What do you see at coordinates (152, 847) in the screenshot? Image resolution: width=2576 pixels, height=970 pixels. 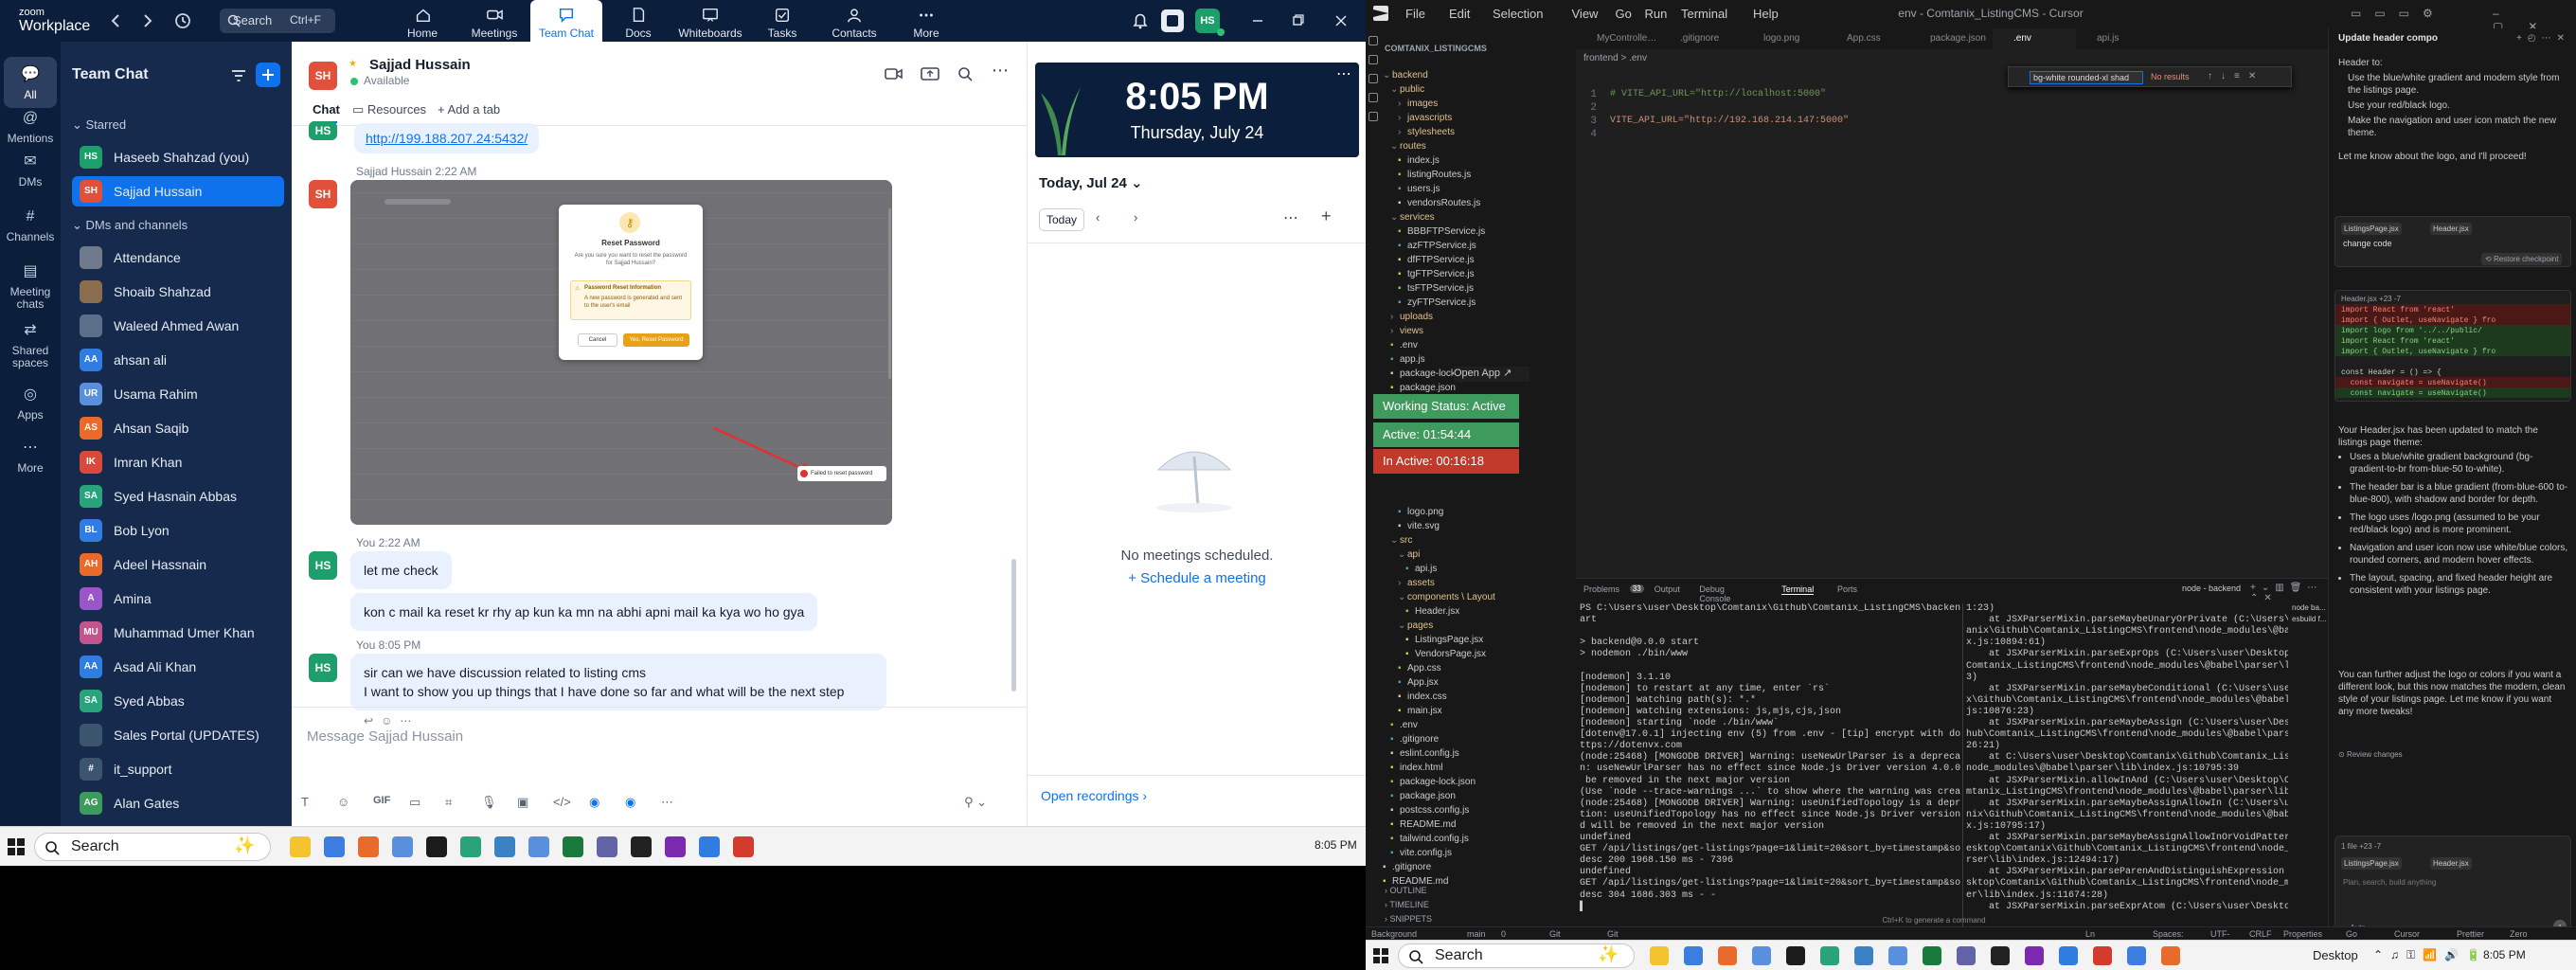 I see `taskbar-search: Search ✨` at bounding box center [152, 847].